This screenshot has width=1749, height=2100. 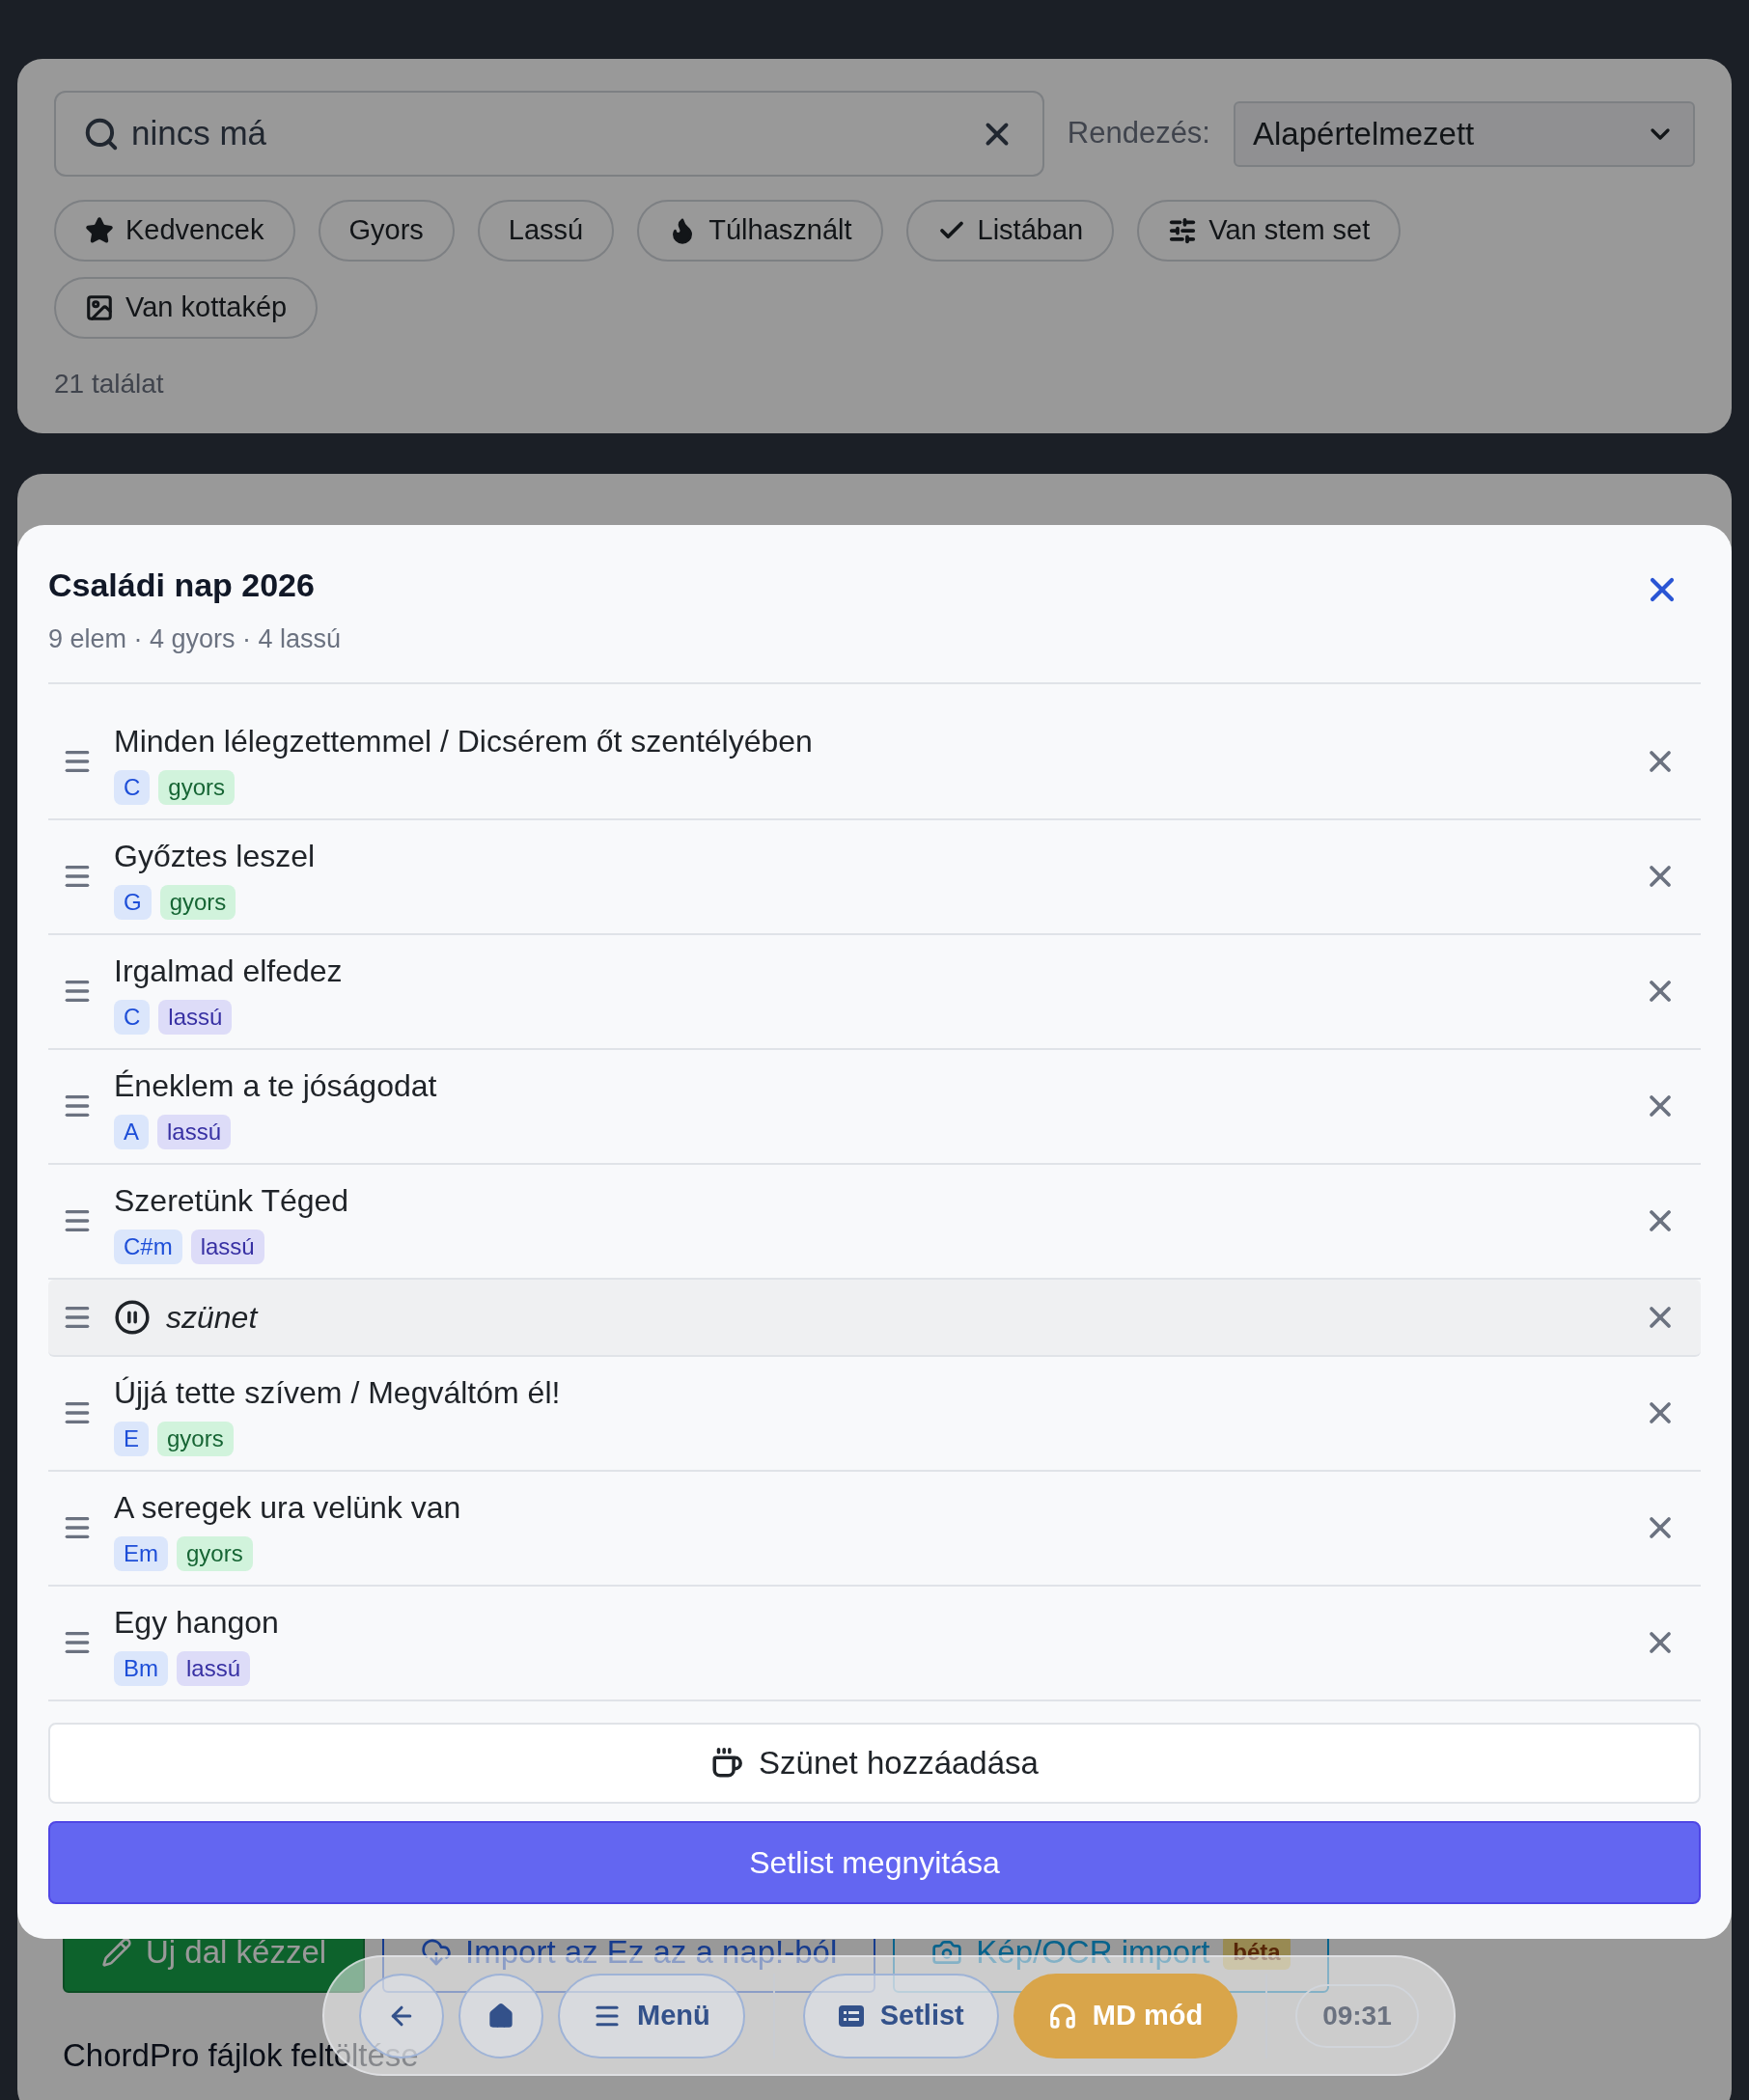 What do you see at coordinates (386, 231) in the screenshot?
I see `filter-chip: Gyors` at bounding box center [386, 231].